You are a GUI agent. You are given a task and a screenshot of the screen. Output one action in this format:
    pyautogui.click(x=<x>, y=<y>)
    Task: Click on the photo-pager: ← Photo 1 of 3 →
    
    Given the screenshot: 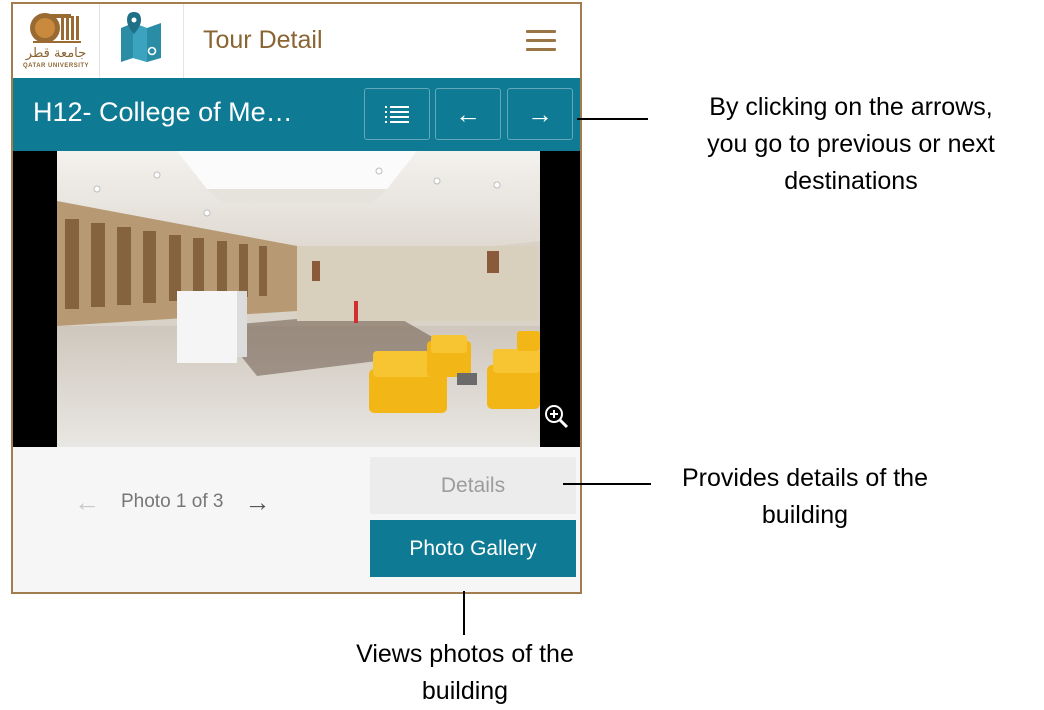 What is the action you would take?
    pyautogui.click(x=172, y=502)
    